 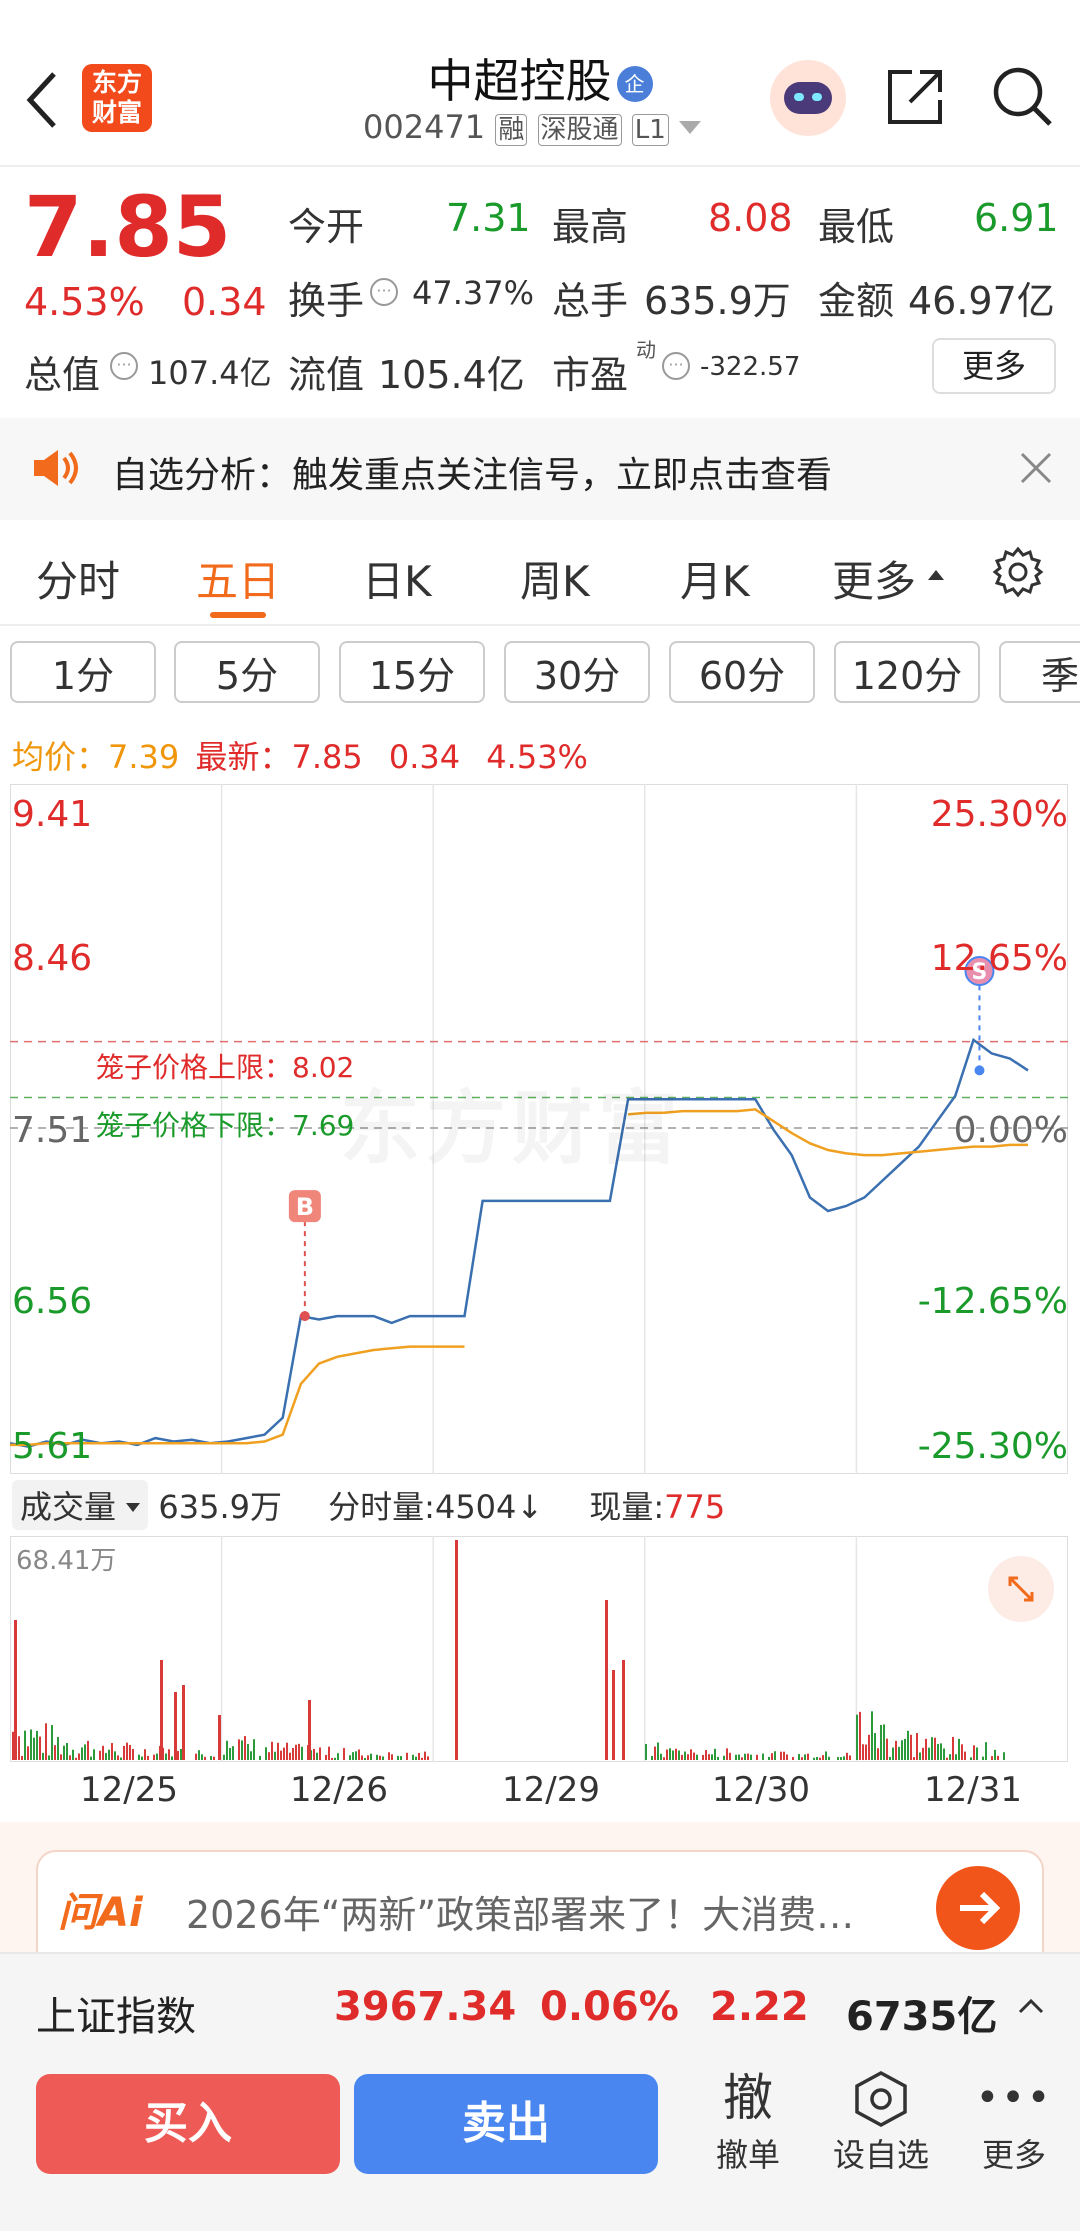 I want to click on current-volume-label: 现量:, so click(x=627, y=1507).